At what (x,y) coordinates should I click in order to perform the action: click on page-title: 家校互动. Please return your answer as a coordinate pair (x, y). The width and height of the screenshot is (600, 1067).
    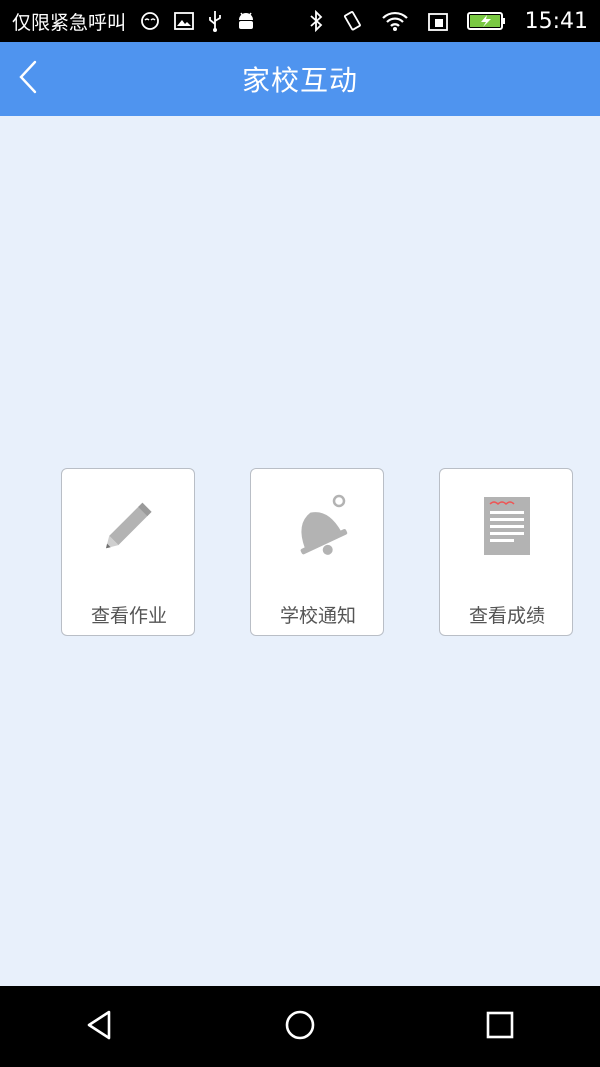
    Looking at the image, I should click on (299, 80).